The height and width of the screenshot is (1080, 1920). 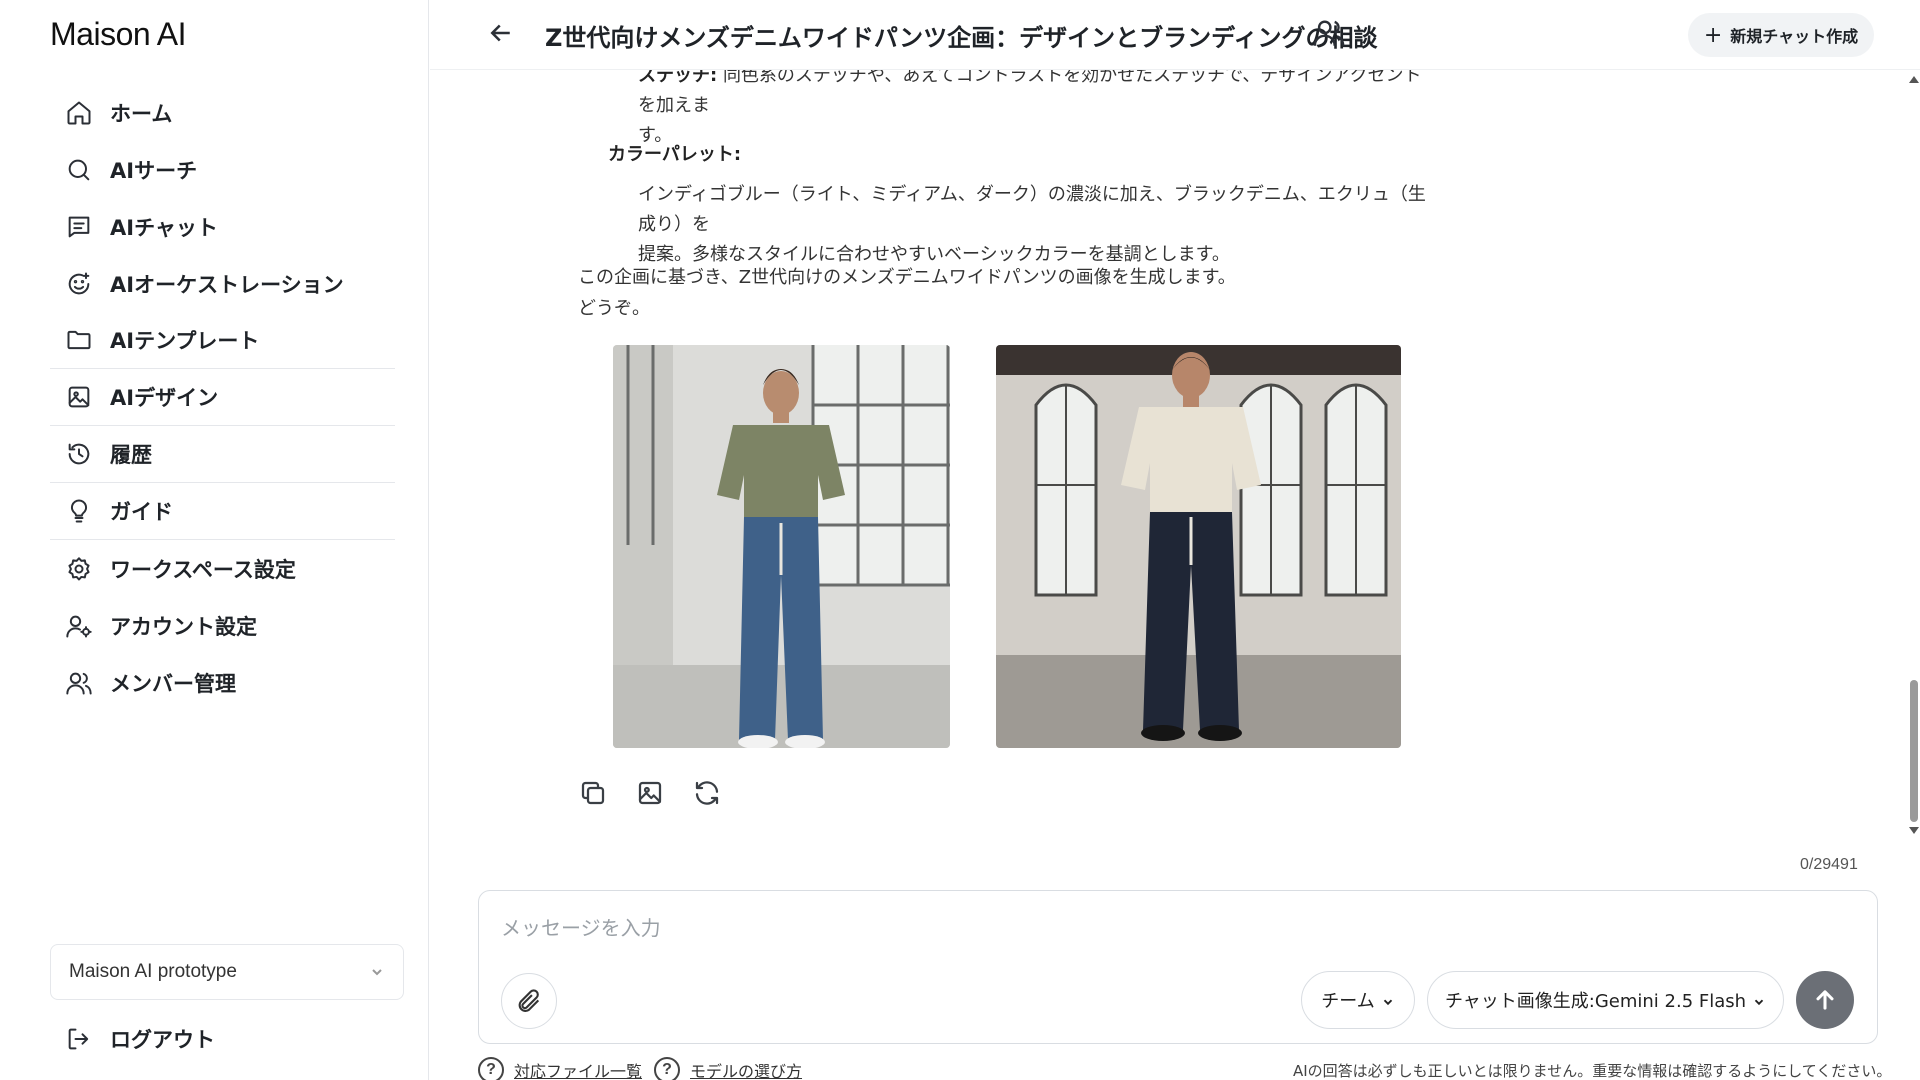 I want to click on scroll-thumb, so click(x=1914, y=751).